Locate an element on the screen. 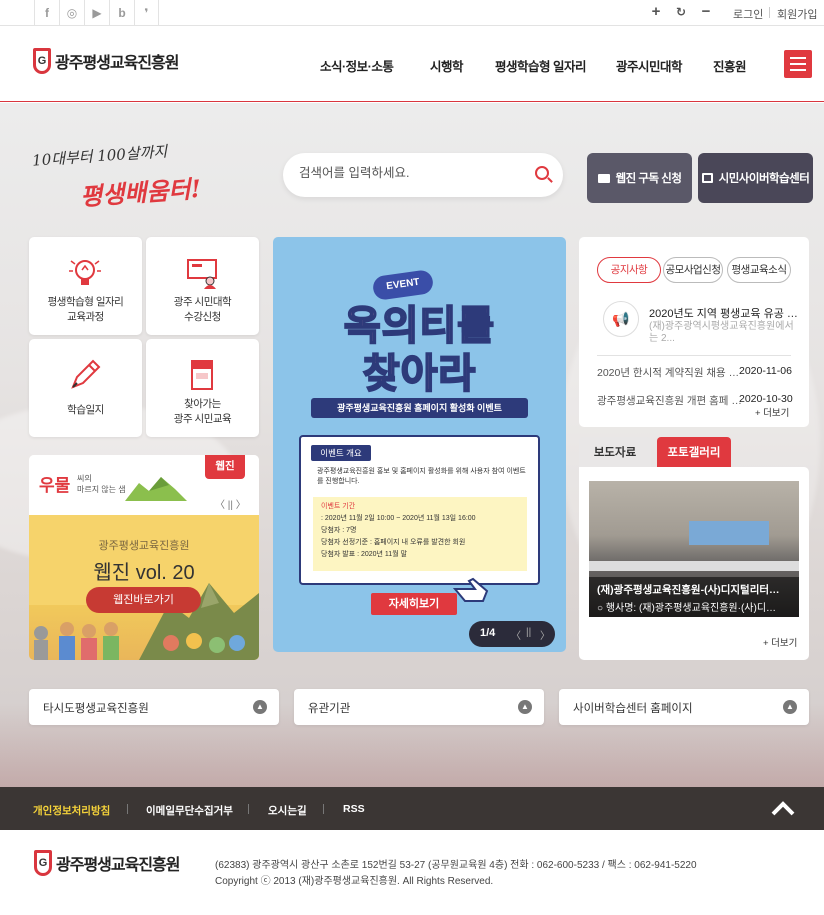 The image size is (824, 915). select-label: 유관기관 is located at coordinates (329, 709).